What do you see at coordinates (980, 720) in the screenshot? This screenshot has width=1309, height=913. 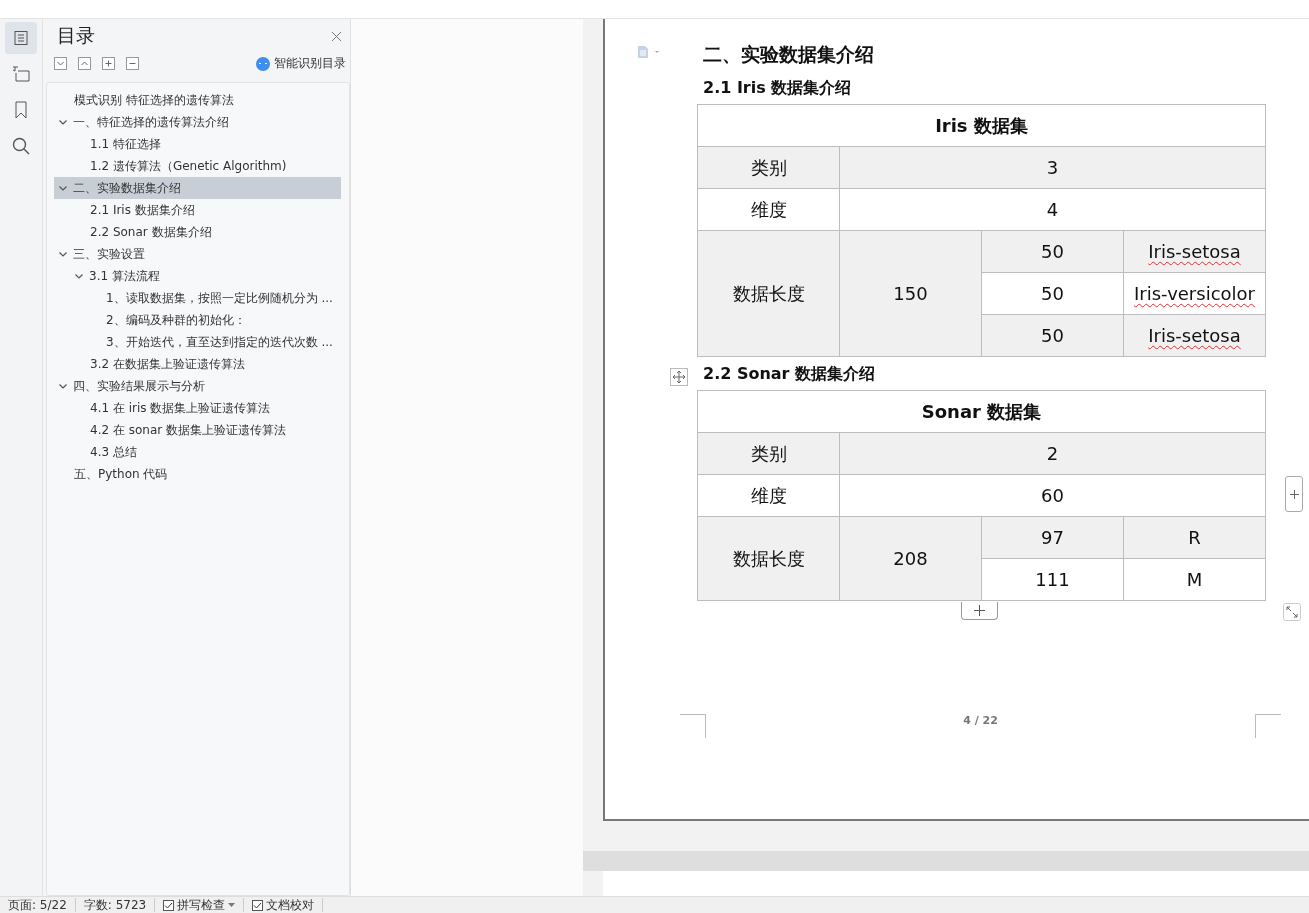 I see `page-number: 4 / 22` at bounding box center [980, 720].